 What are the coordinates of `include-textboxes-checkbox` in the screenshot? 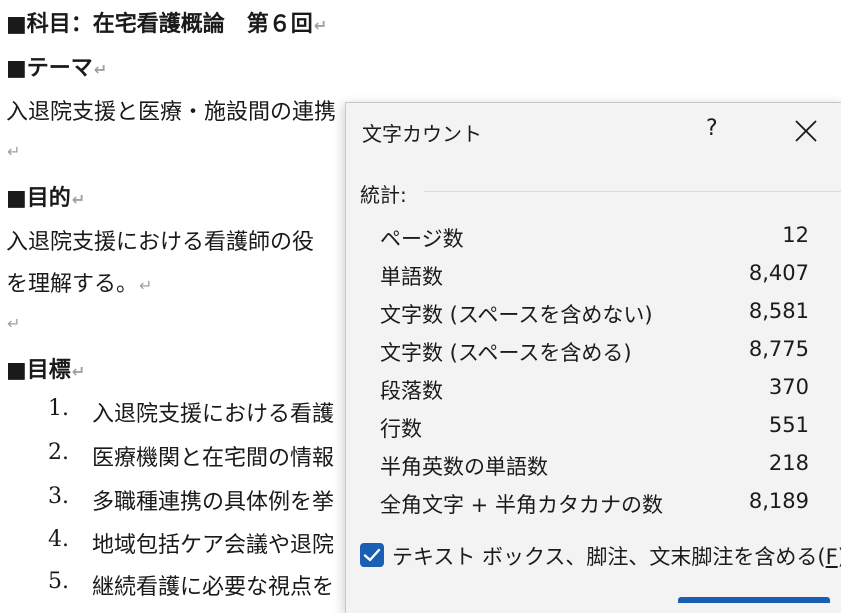 It's located at (372, 555).